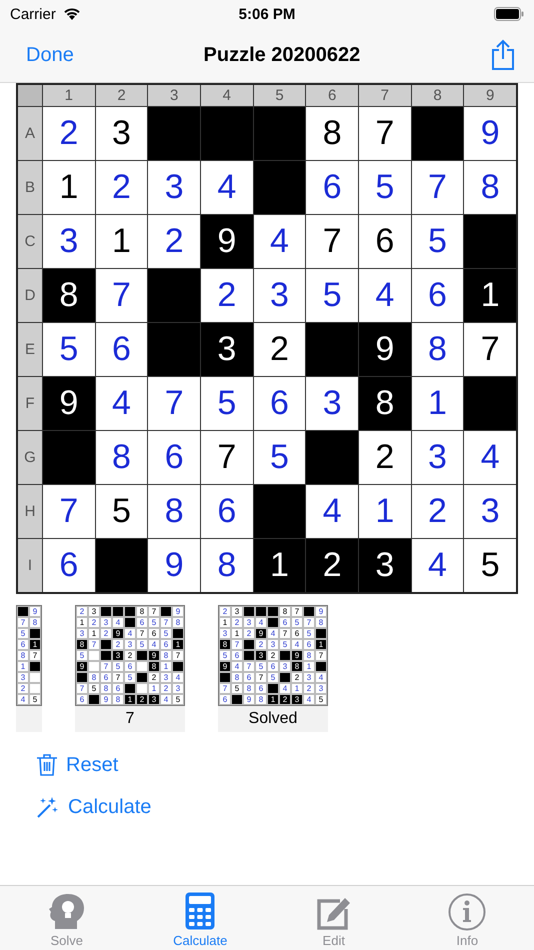 The height and width of the screenshot is (950, 534). What do you see at coordinates (200, 911) in the screenshot?
I see `calculator-icon` at bounding box center [200, 911].